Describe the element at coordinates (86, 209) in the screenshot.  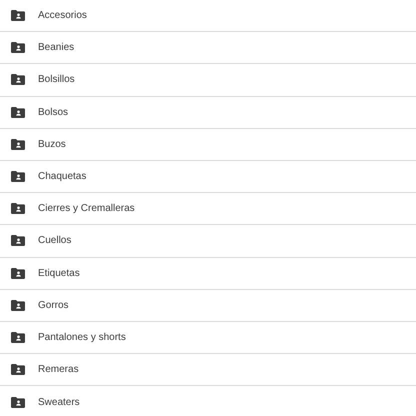
I see `folder-name: Cierres y Cremalleras` at that location.